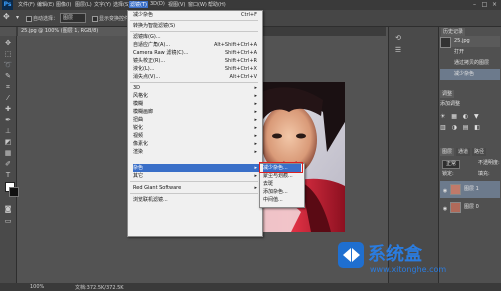 The width and height of the screenshot is (501, 291). What do you see at coordinates (63, 4) in the screenshot?
I see `menu-image: 图像(I)` at bounding box center [63, 4].